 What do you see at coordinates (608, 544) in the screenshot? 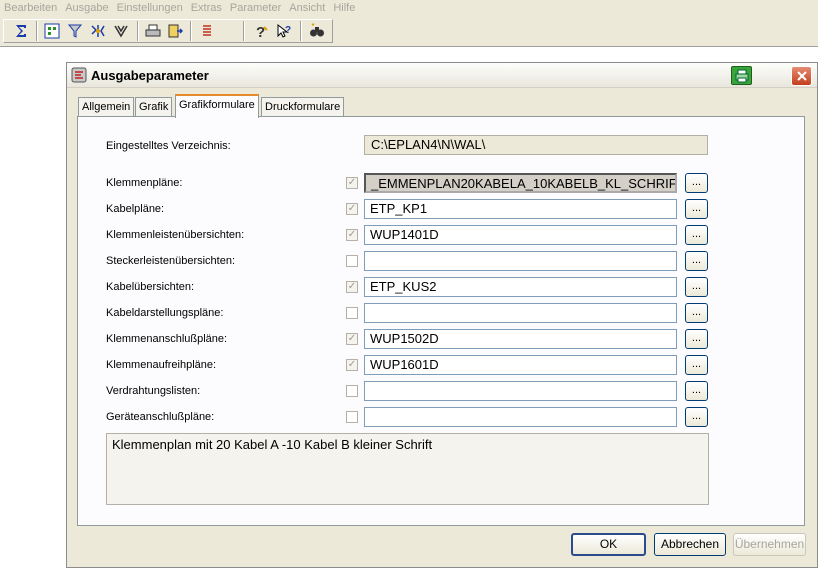
I see `ok-button: OK` at bounding box center [608, 544].